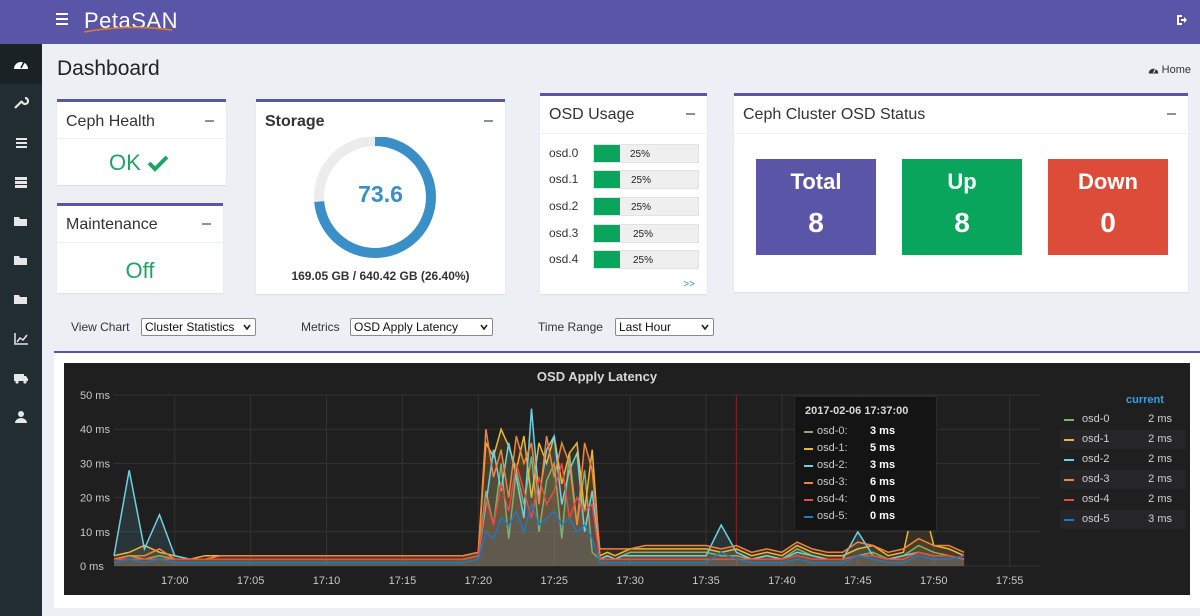 This screenshot has width=1200, height=616. Describe the element at coordinates (816, 181) in the screenshot. I see `osd-total-label: Total` at that location.